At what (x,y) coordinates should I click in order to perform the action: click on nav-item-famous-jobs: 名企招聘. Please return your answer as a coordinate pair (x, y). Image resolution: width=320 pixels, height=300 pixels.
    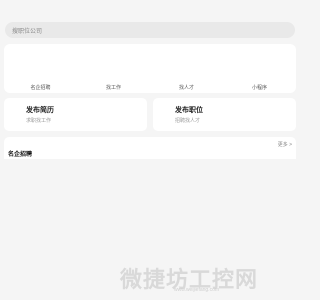
    Looking at the image, I should click on (40, 87).